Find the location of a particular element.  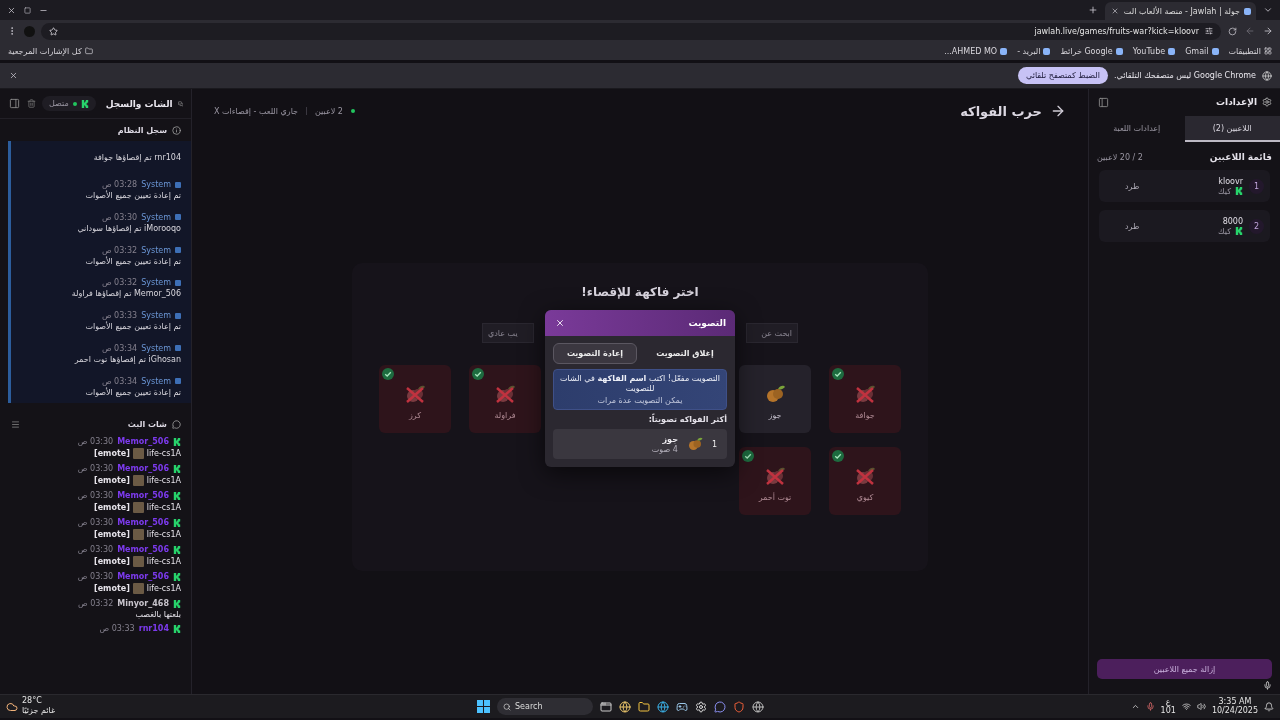

browser-tab: جولة | Jawlah - منصة الألعاب الت is located at coordinates (1180, 11).